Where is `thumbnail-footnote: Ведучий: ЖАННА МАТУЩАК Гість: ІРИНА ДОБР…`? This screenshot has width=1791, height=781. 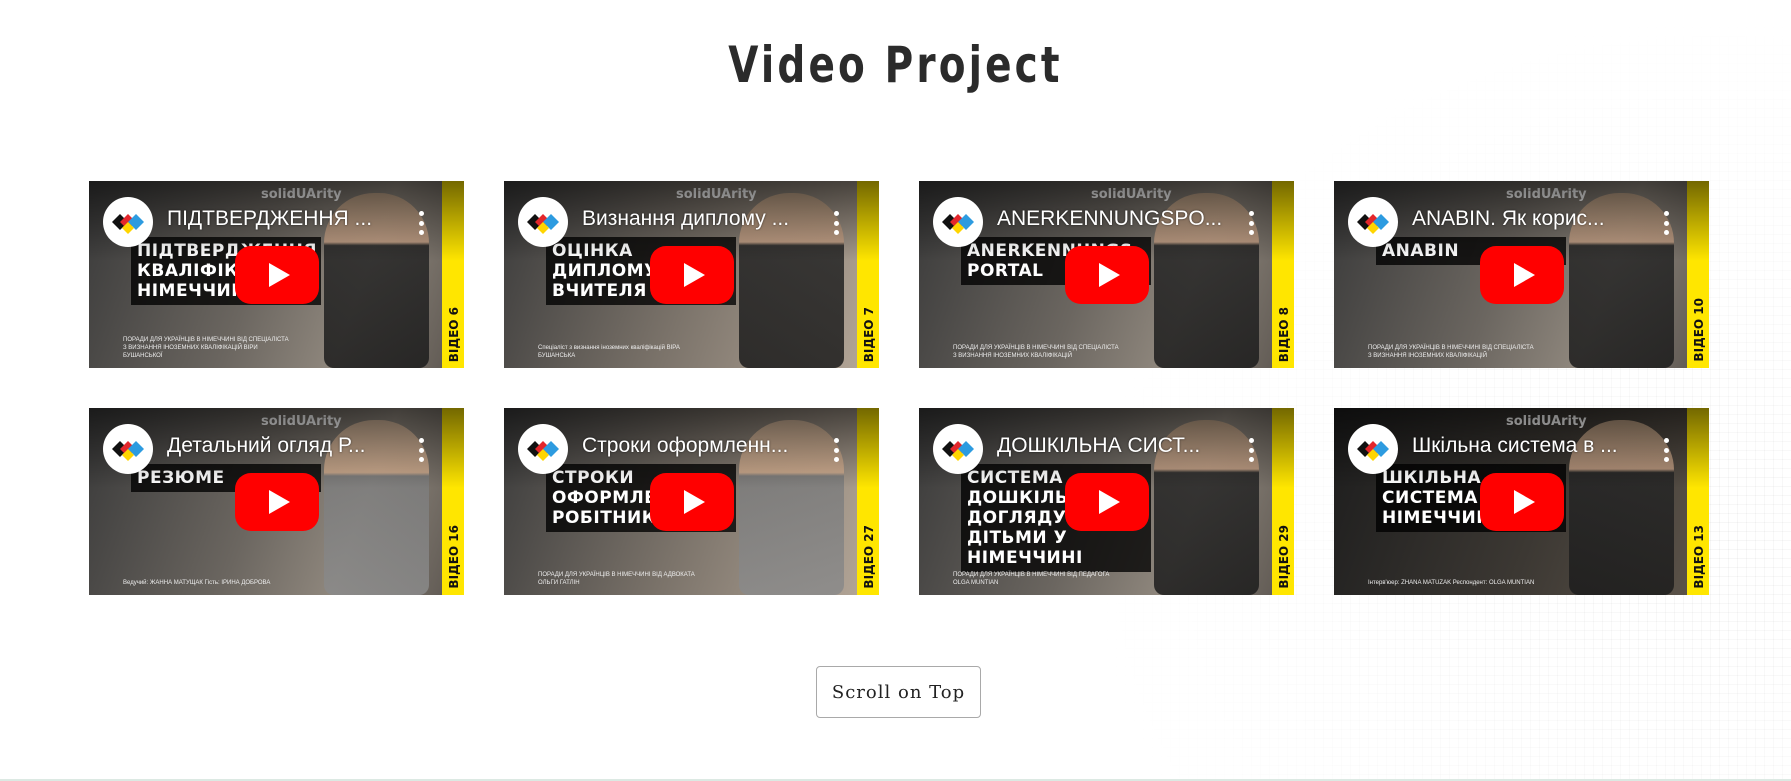 thumbnail-footnote: Ведучий: ЖАННА МАТУЩАК Гість: ІРИНА ДОБР… is located at coordinates (197, 583).